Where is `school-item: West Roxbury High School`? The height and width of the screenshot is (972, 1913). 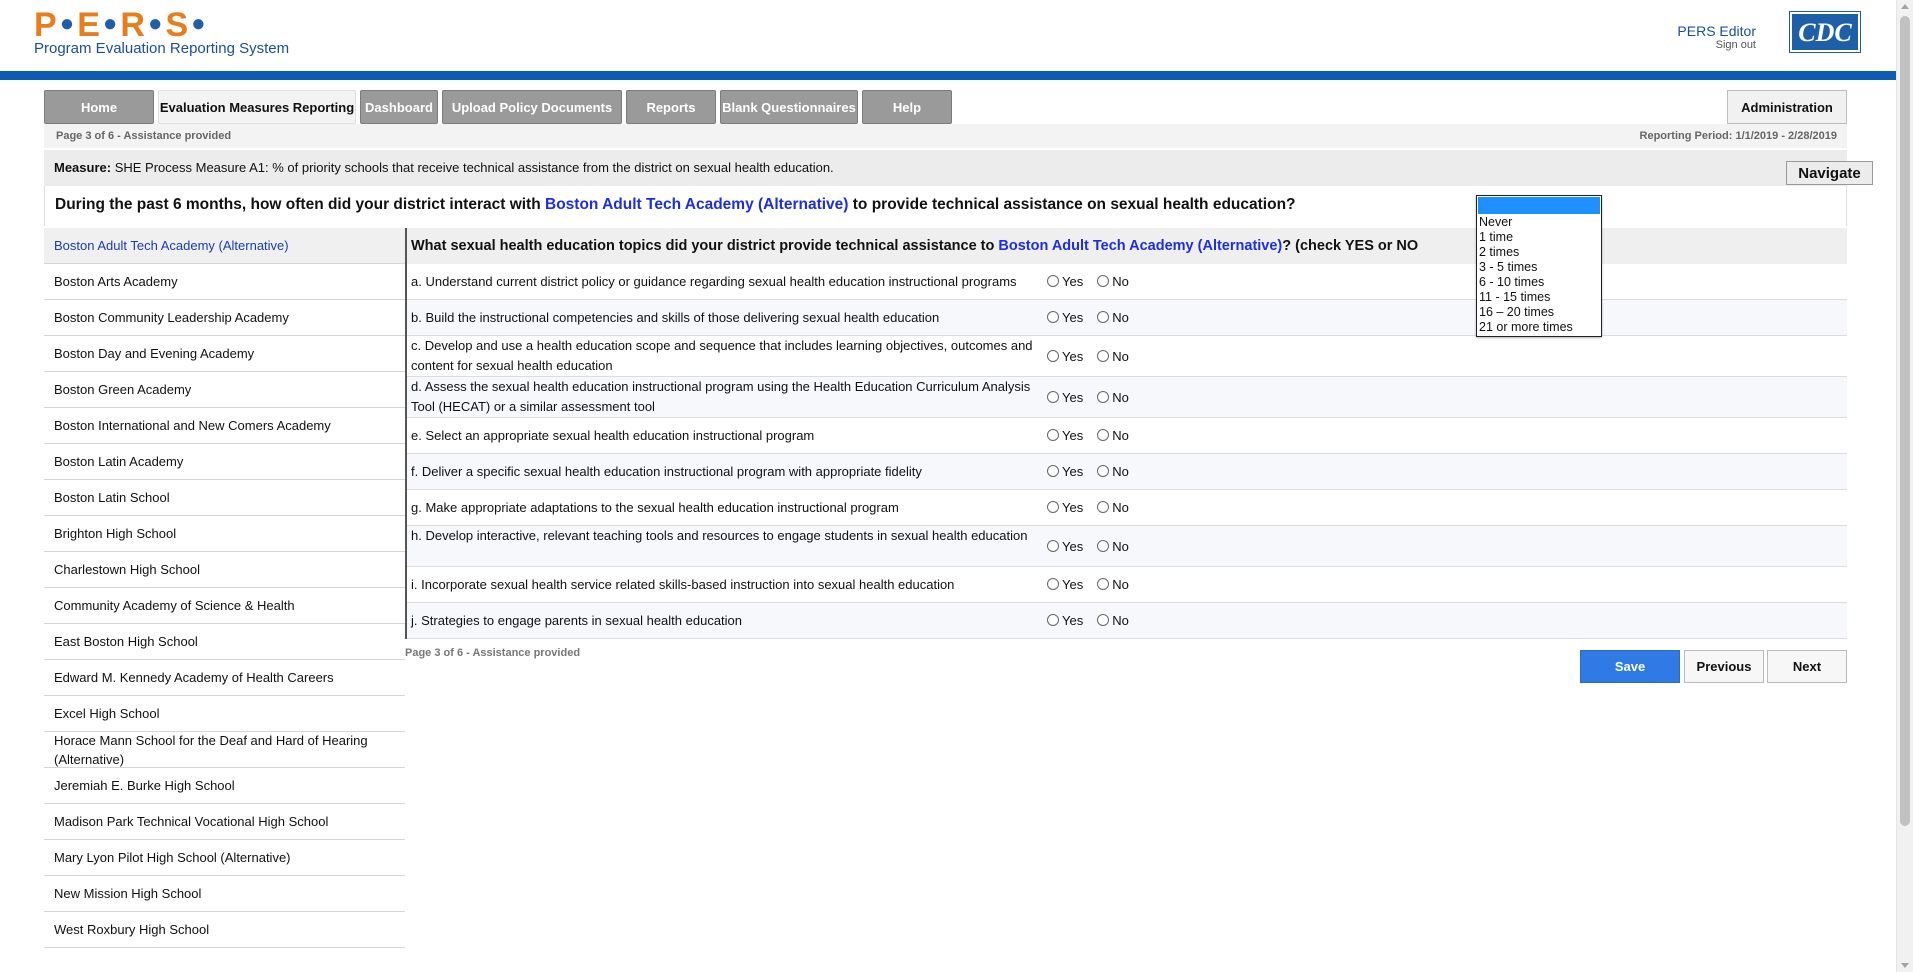 school-item: West Roxbury High School is located at coordinates (224, 930).